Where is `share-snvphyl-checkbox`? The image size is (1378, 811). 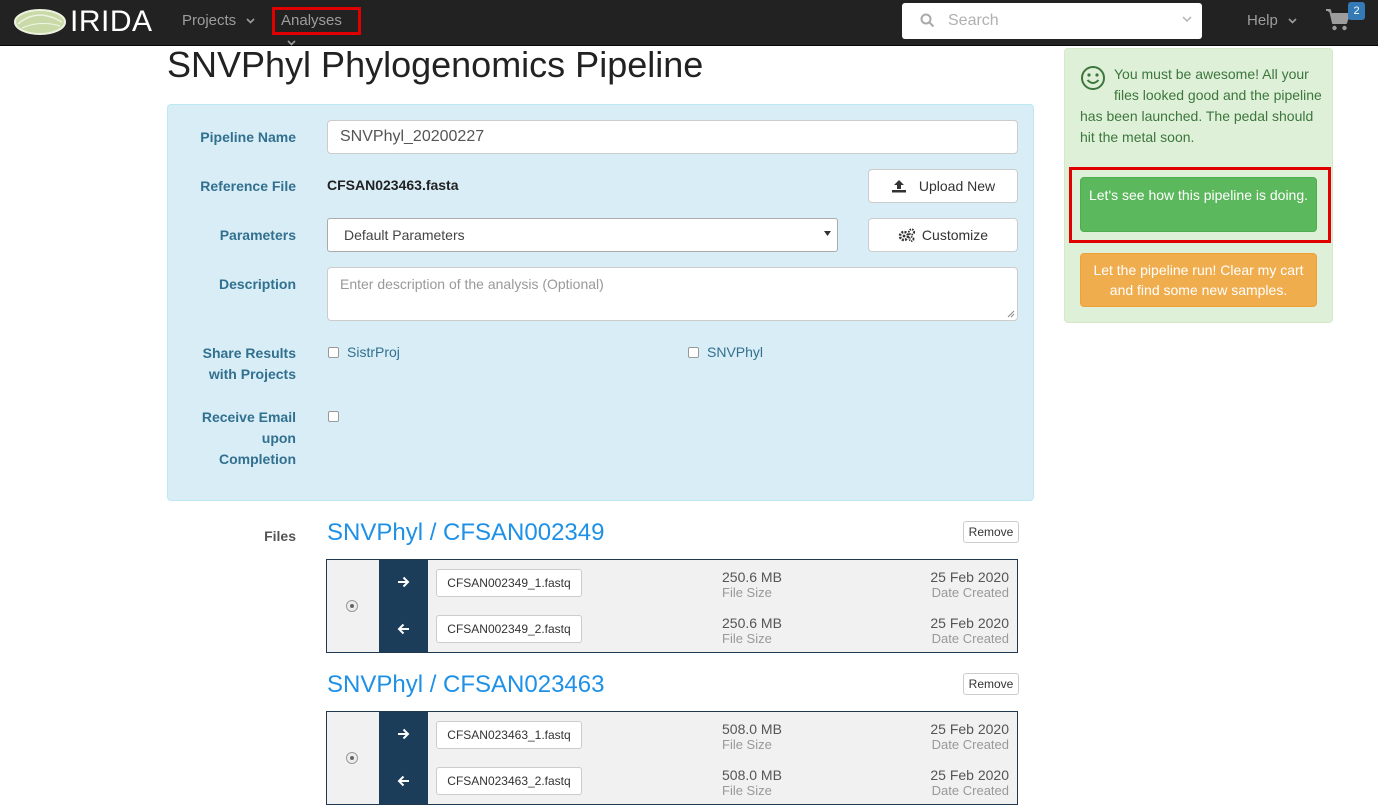
share-snvphyl-checkbox is located at coordinates (693, 352).